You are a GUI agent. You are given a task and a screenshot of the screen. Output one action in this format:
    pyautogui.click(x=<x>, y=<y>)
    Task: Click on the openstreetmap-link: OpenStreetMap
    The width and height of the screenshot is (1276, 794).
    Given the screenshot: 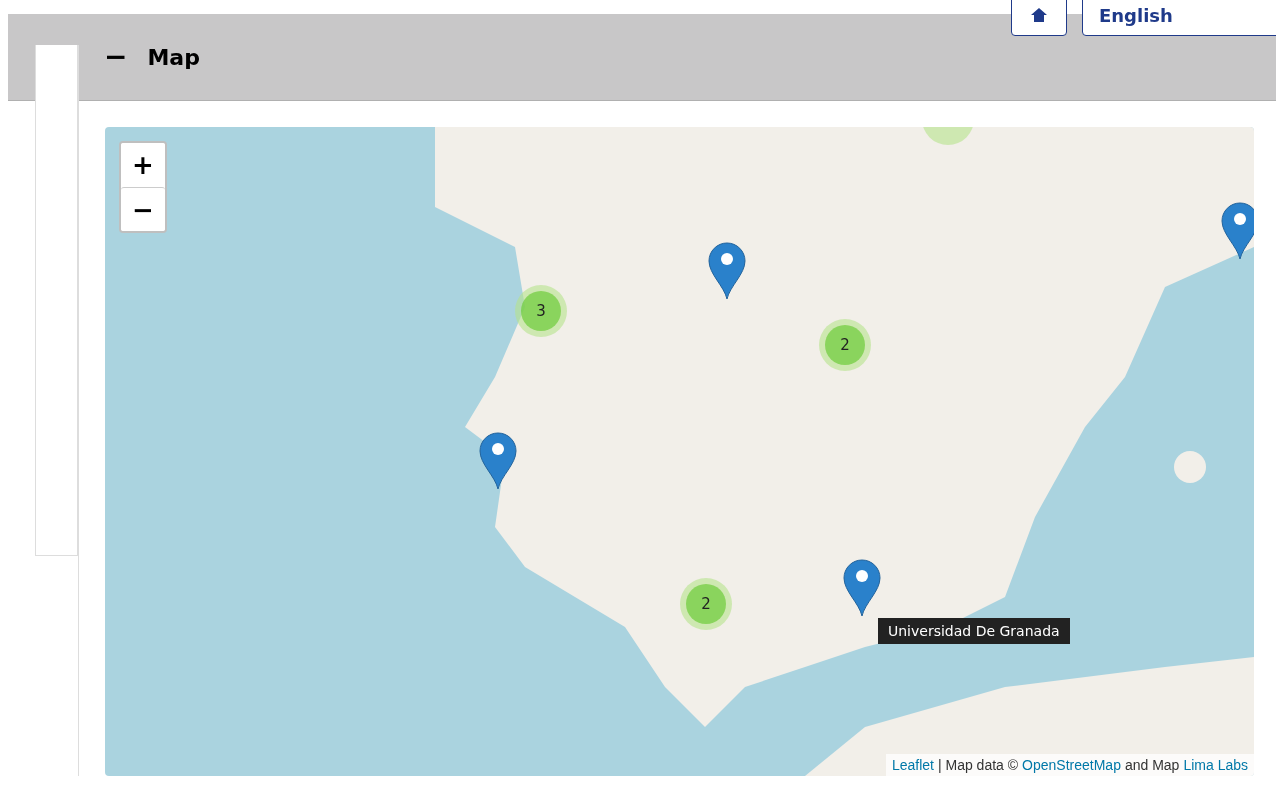 What is the action you would take?
    pyautogui.click(x=1071, y=765)
    